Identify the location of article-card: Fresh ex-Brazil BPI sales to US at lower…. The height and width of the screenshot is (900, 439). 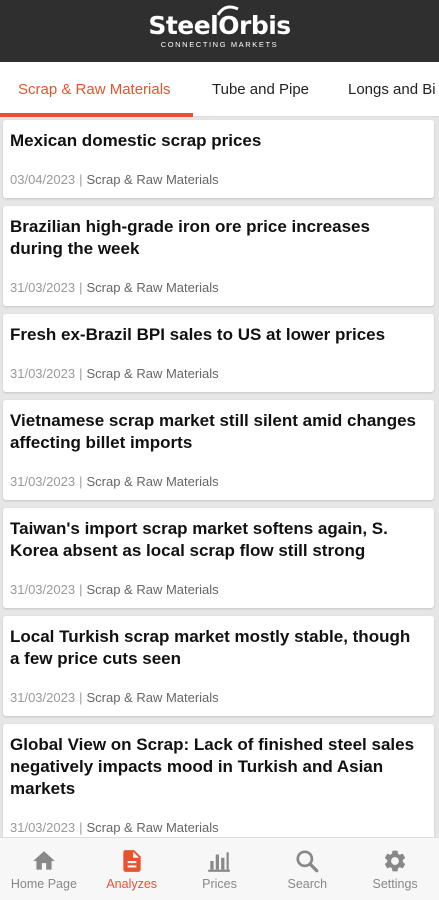
(218, 353).